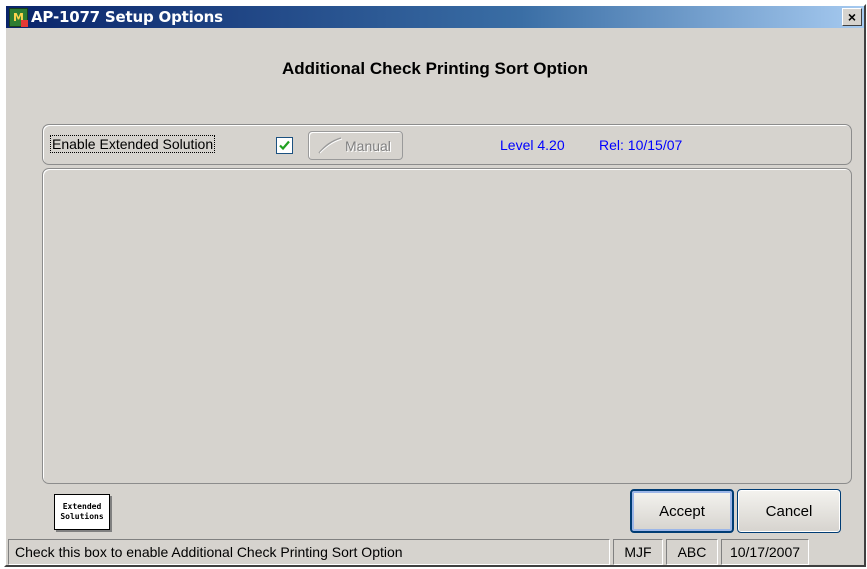 The width and height of the screenshot is (867, 569). What do you see at coordinates (368, 145) in the screenshot?
I see `manual-button-label: Manual` at bounding box center [368, 145].